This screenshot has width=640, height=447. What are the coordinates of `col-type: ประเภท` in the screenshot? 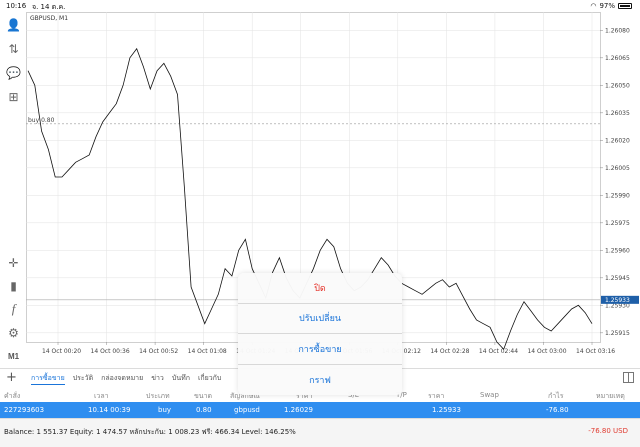 It's located at (158, 396).